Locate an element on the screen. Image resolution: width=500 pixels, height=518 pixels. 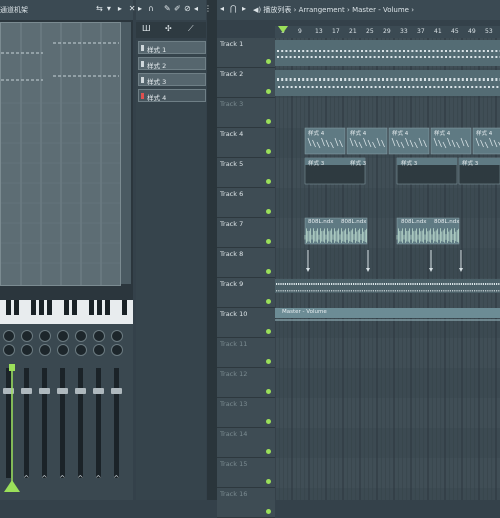
breadcrumb-item: Volume is located at coordinates (396, 10).